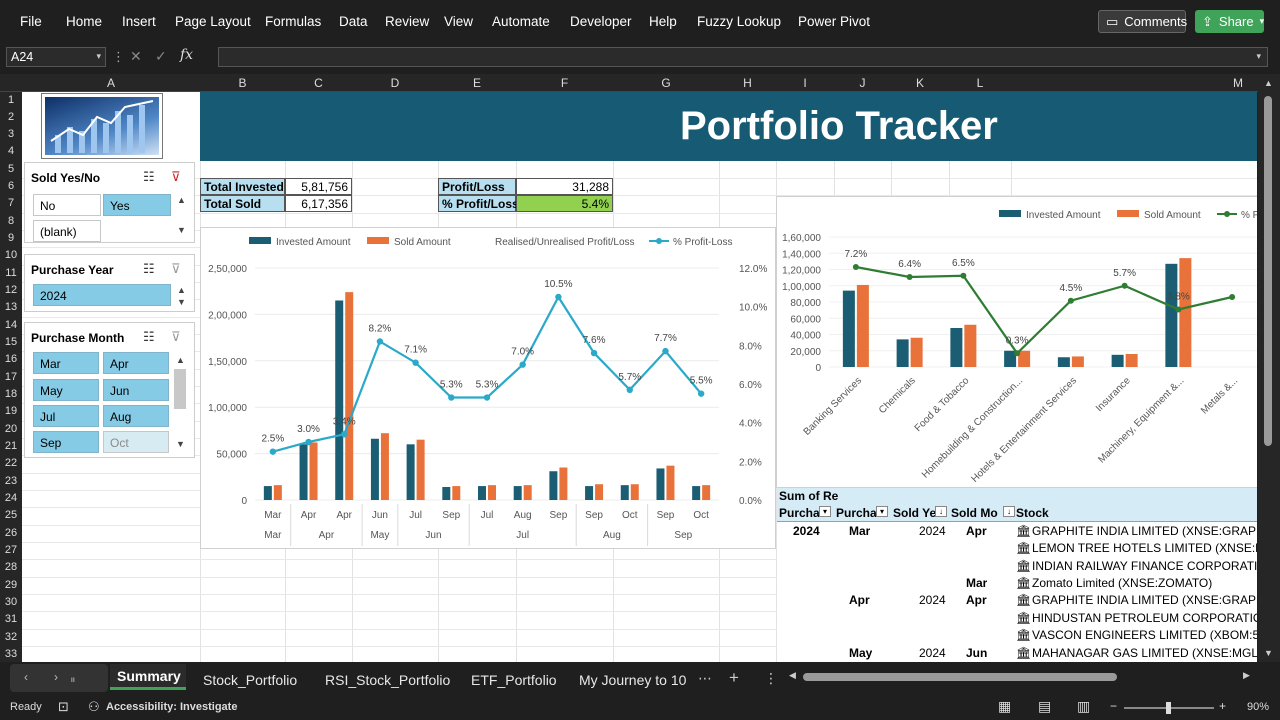 Image resolution: width=1280 pixels, height=720 pixels. I want to click on macro-record-icon: ⊡, so click(63, 707).